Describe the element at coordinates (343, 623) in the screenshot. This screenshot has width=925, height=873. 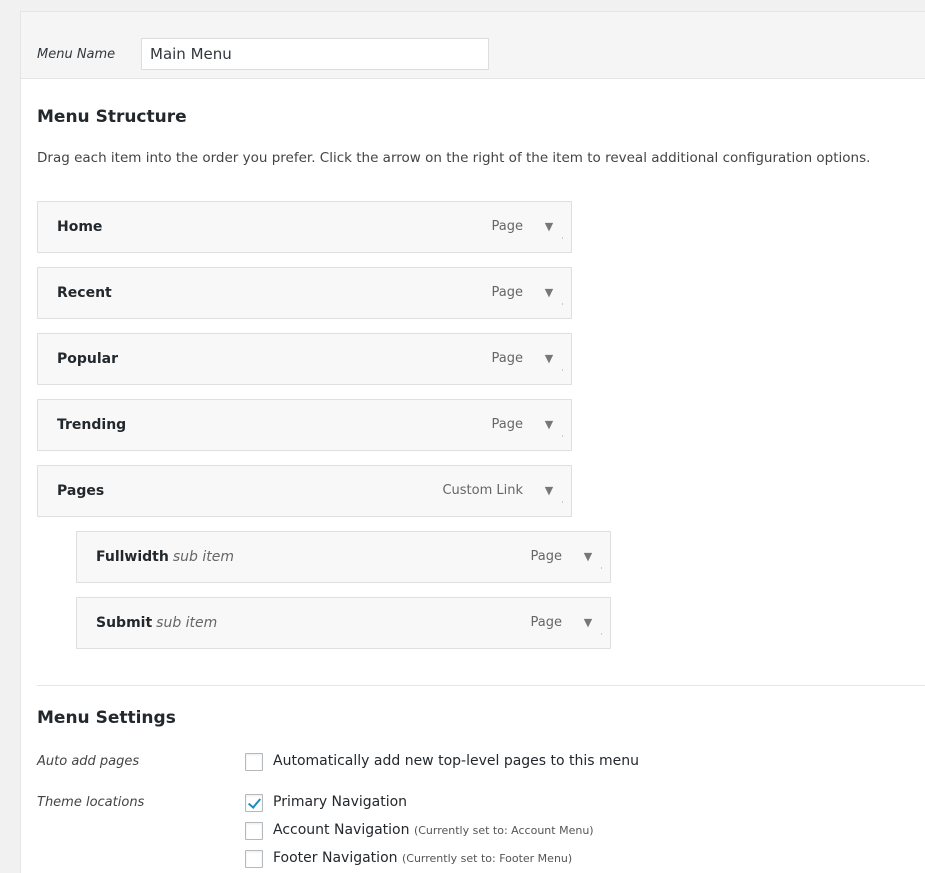
I see `menu-item-submit: Submit sub item Page ▼` at that location.